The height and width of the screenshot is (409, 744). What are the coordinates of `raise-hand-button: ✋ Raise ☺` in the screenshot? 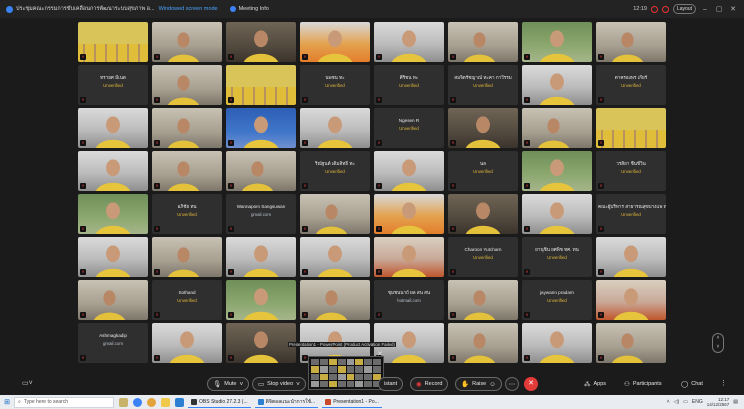 It's located at (478, 384).